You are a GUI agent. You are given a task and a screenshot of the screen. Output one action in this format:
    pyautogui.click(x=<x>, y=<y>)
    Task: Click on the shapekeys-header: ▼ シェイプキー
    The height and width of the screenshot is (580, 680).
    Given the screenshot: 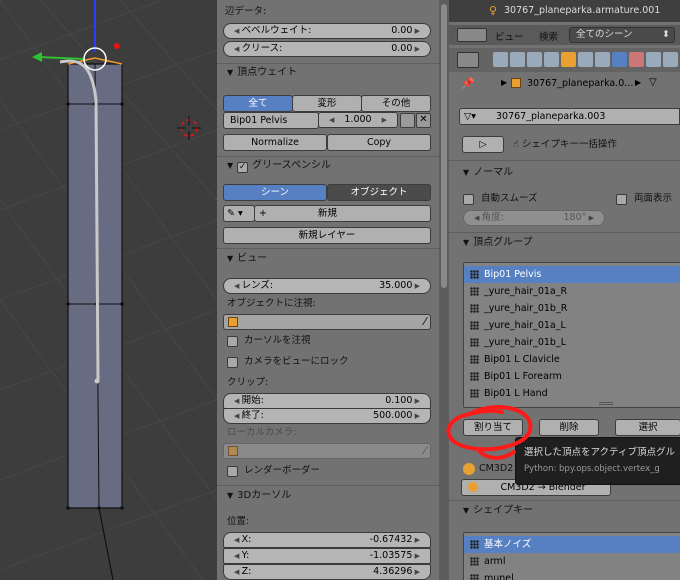 What is the action you would take?
    pyautogui.click(x=498, y=511)
    